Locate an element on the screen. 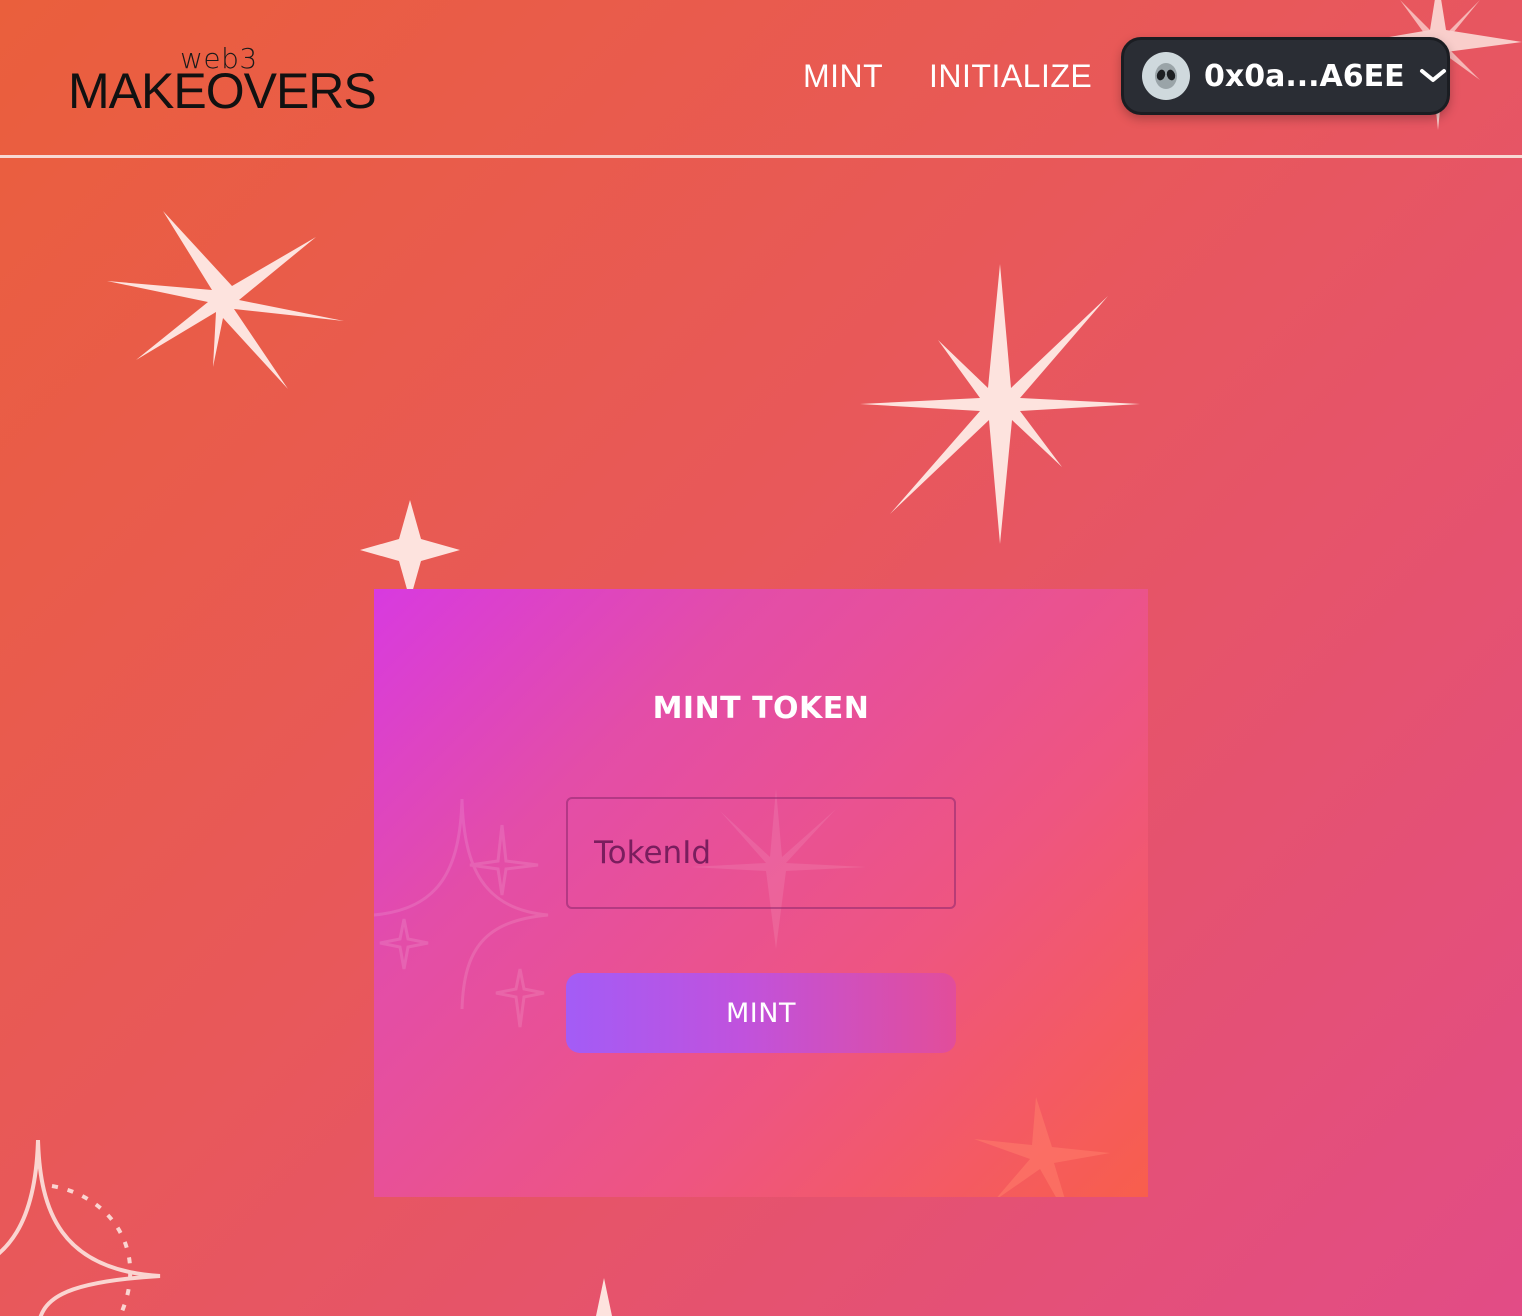 The width and height of the screenshot is (1522, 1316). wallet-connect-button: 0x0a...A6EE is located at coordinates (1285, 76).